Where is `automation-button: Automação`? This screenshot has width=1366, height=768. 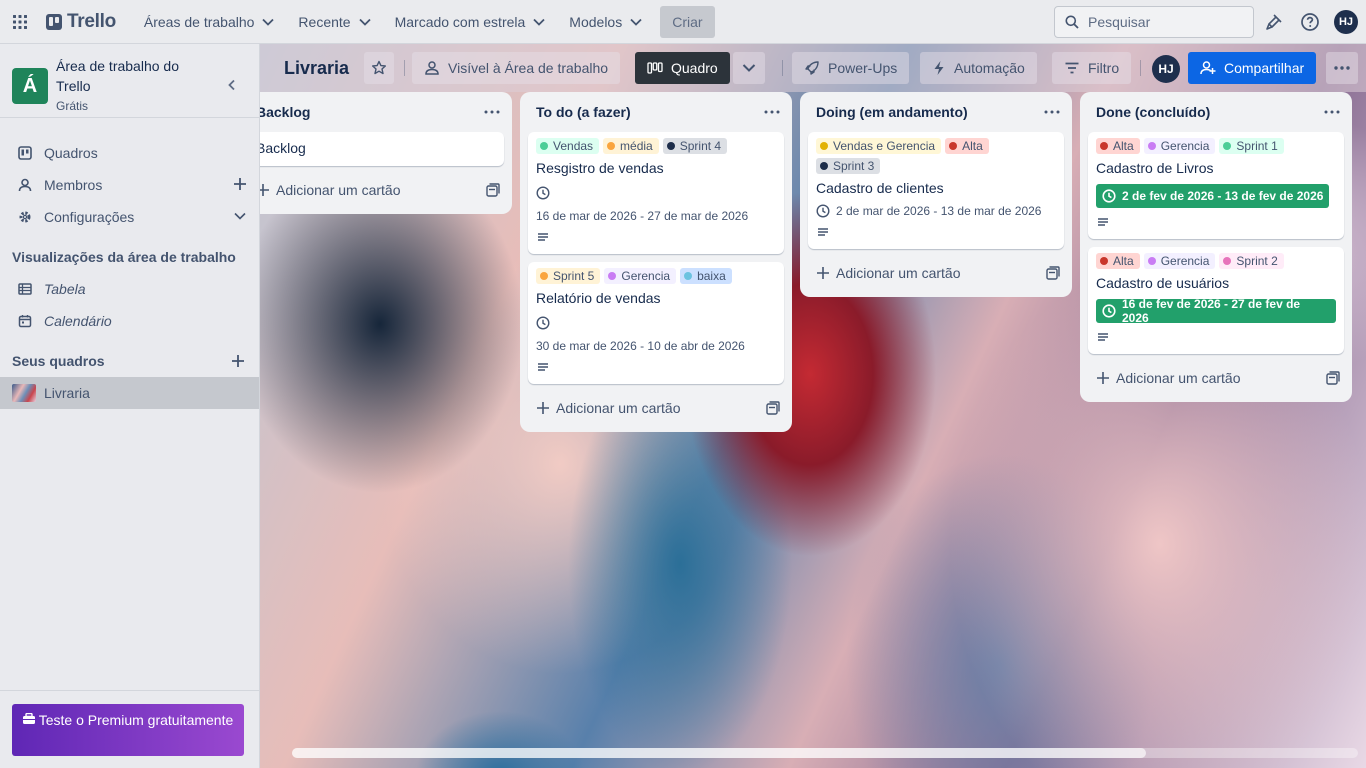
automation-button: Automação is located at coordinates (978, 68).